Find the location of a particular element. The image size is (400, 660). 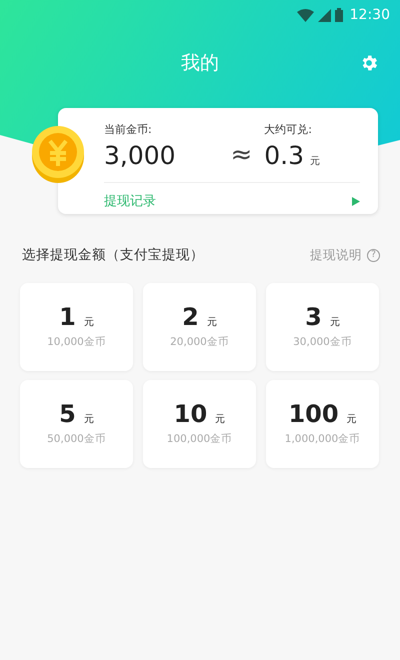

wifi-icon is located at coordinates (305, 15).